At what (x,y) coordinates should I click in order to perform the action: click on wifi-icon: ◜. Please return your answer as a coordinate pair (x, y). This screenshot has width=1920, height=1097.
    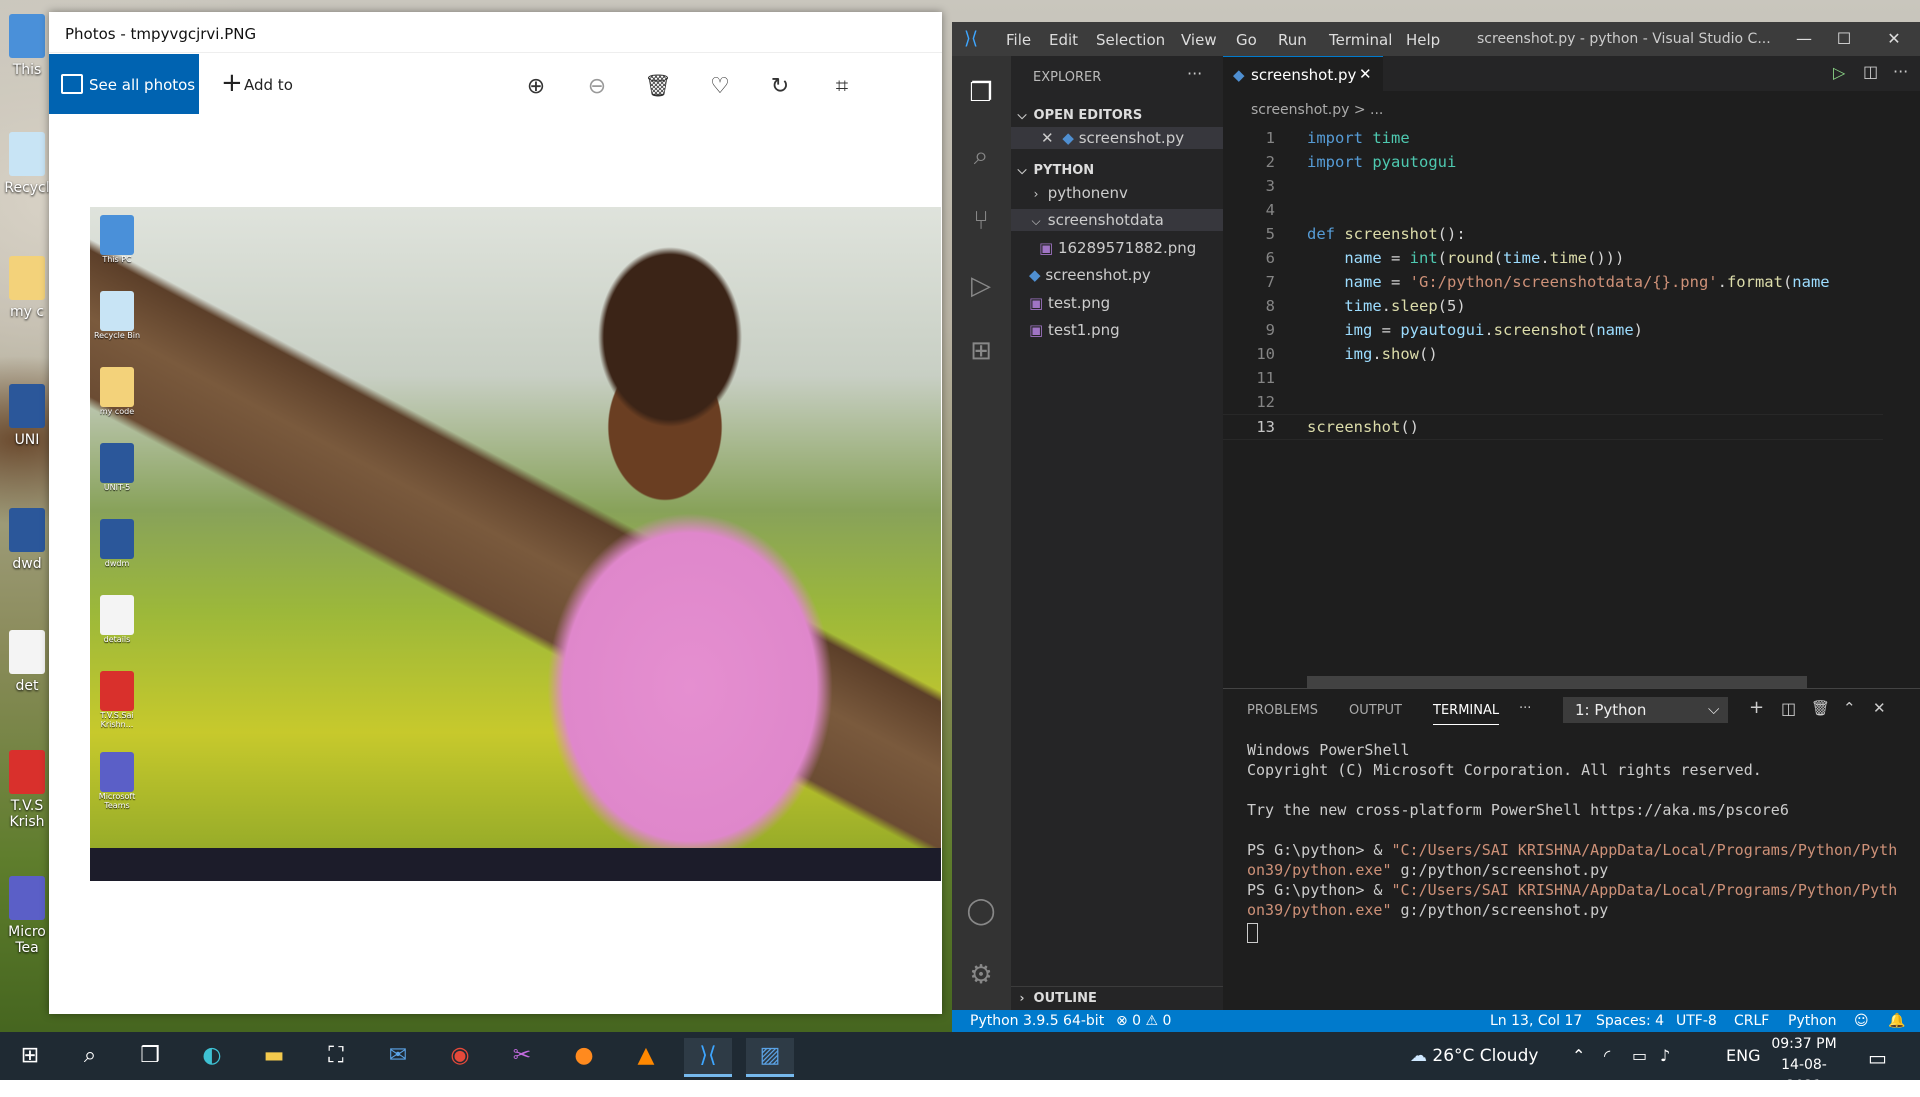
    Looking at the image, I should click on (1607, 1055).